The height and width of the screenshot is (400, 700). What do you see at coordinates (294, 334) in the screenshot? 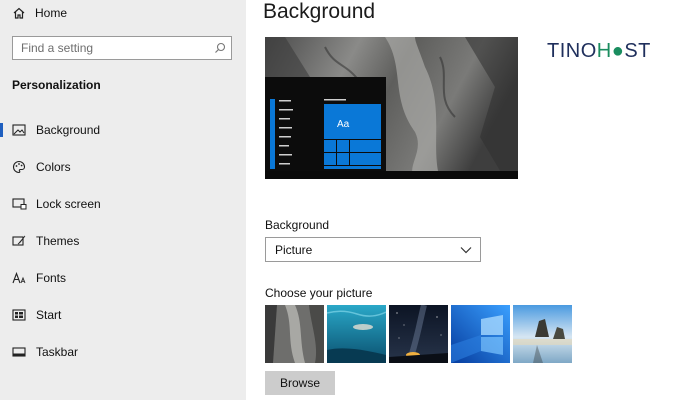
I see `thumbnail-rock-wall` at bounding box center [294, 334].